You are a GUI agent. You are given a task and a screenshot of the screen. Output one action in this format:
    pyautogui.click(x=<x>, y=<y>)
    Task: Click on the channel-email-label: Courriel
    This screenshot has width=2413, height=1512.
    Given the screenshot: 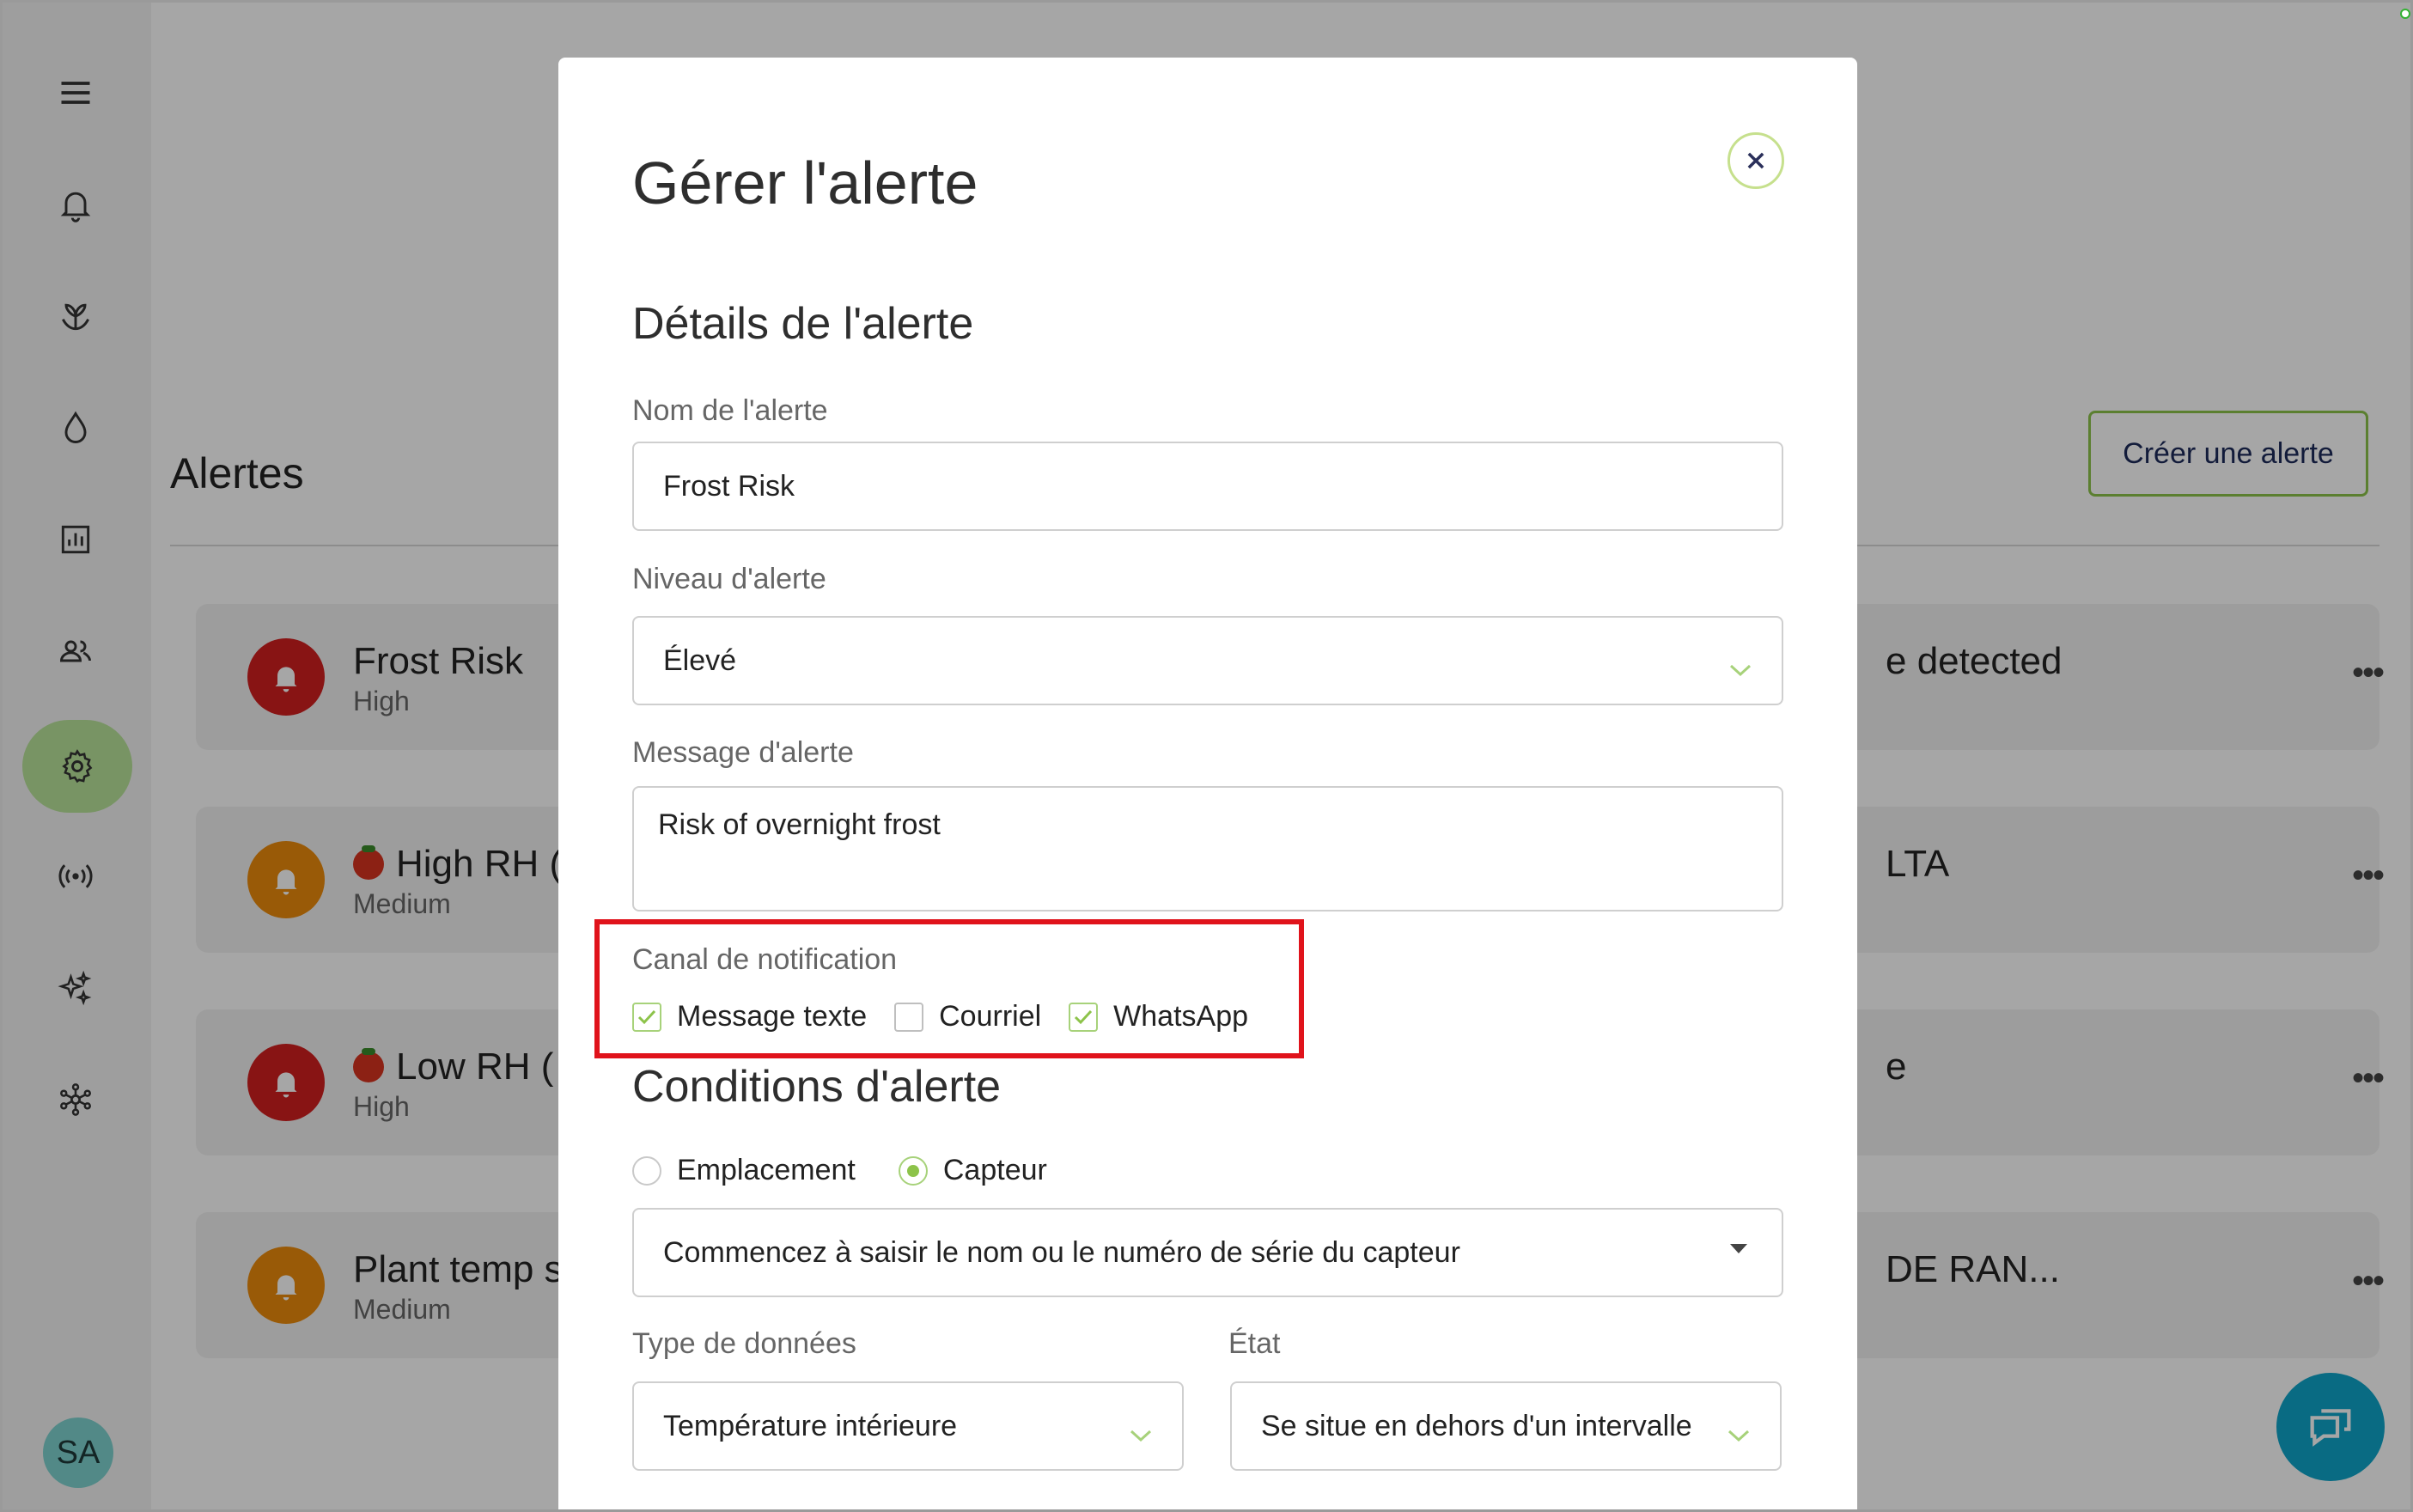 What is the action you would take?
    pyautogui.click(x=991, y=1016)
    